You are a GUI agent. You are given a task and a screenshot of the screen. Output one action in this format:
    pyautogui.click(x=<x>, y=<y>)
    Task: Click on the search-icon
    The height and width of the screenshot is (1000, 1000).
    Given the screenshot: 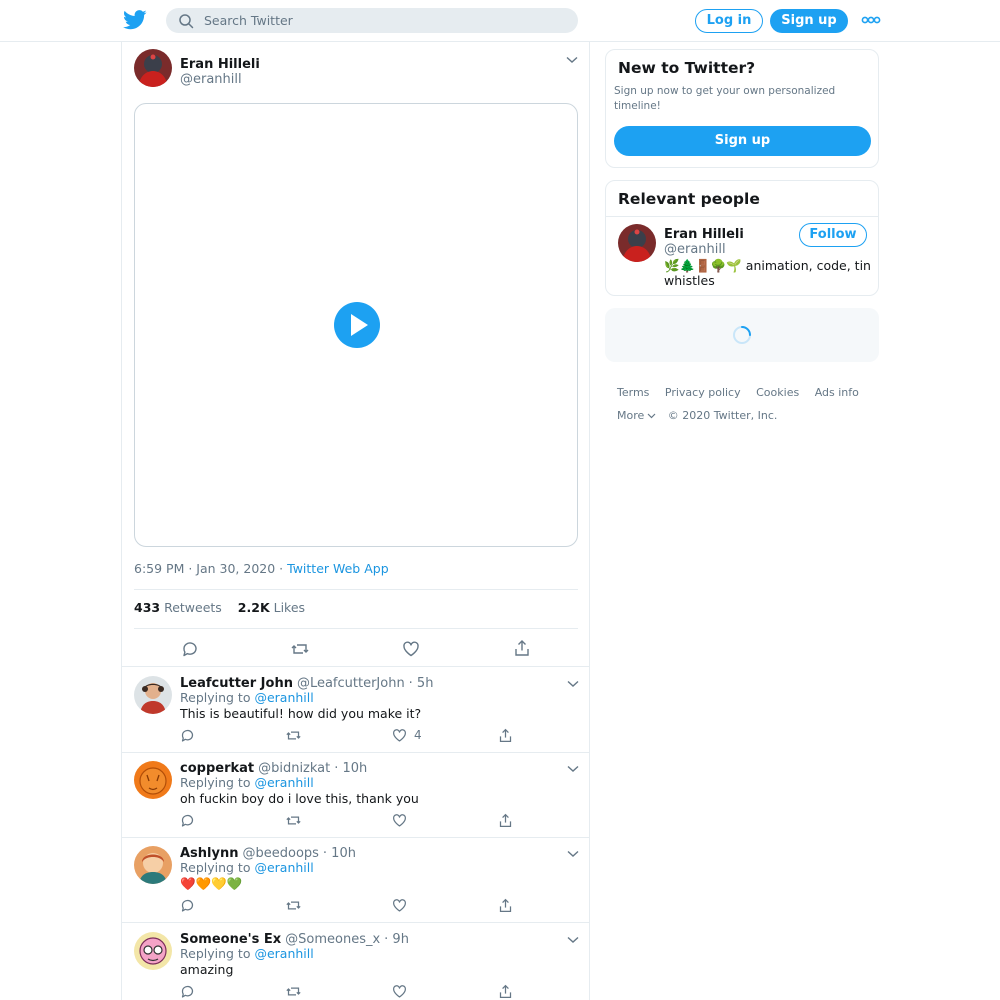 What is the action you would take?
    pyautogui.click(x=186, y=21)
    